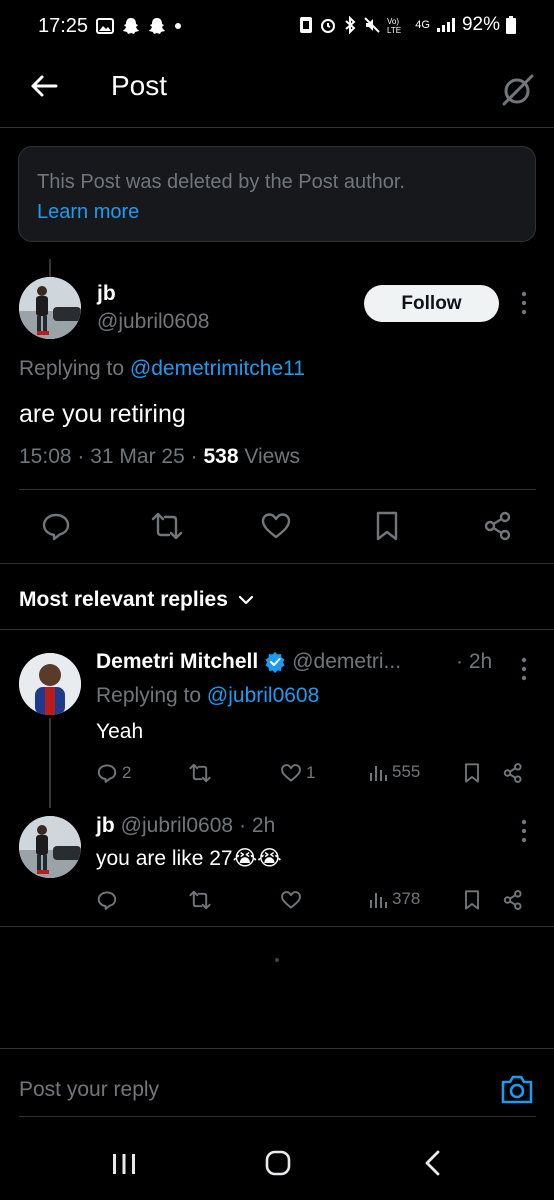 Image resolution: width=554 pixels, height=1200 pixels. I want to click on home-button, so click(278, 1163).